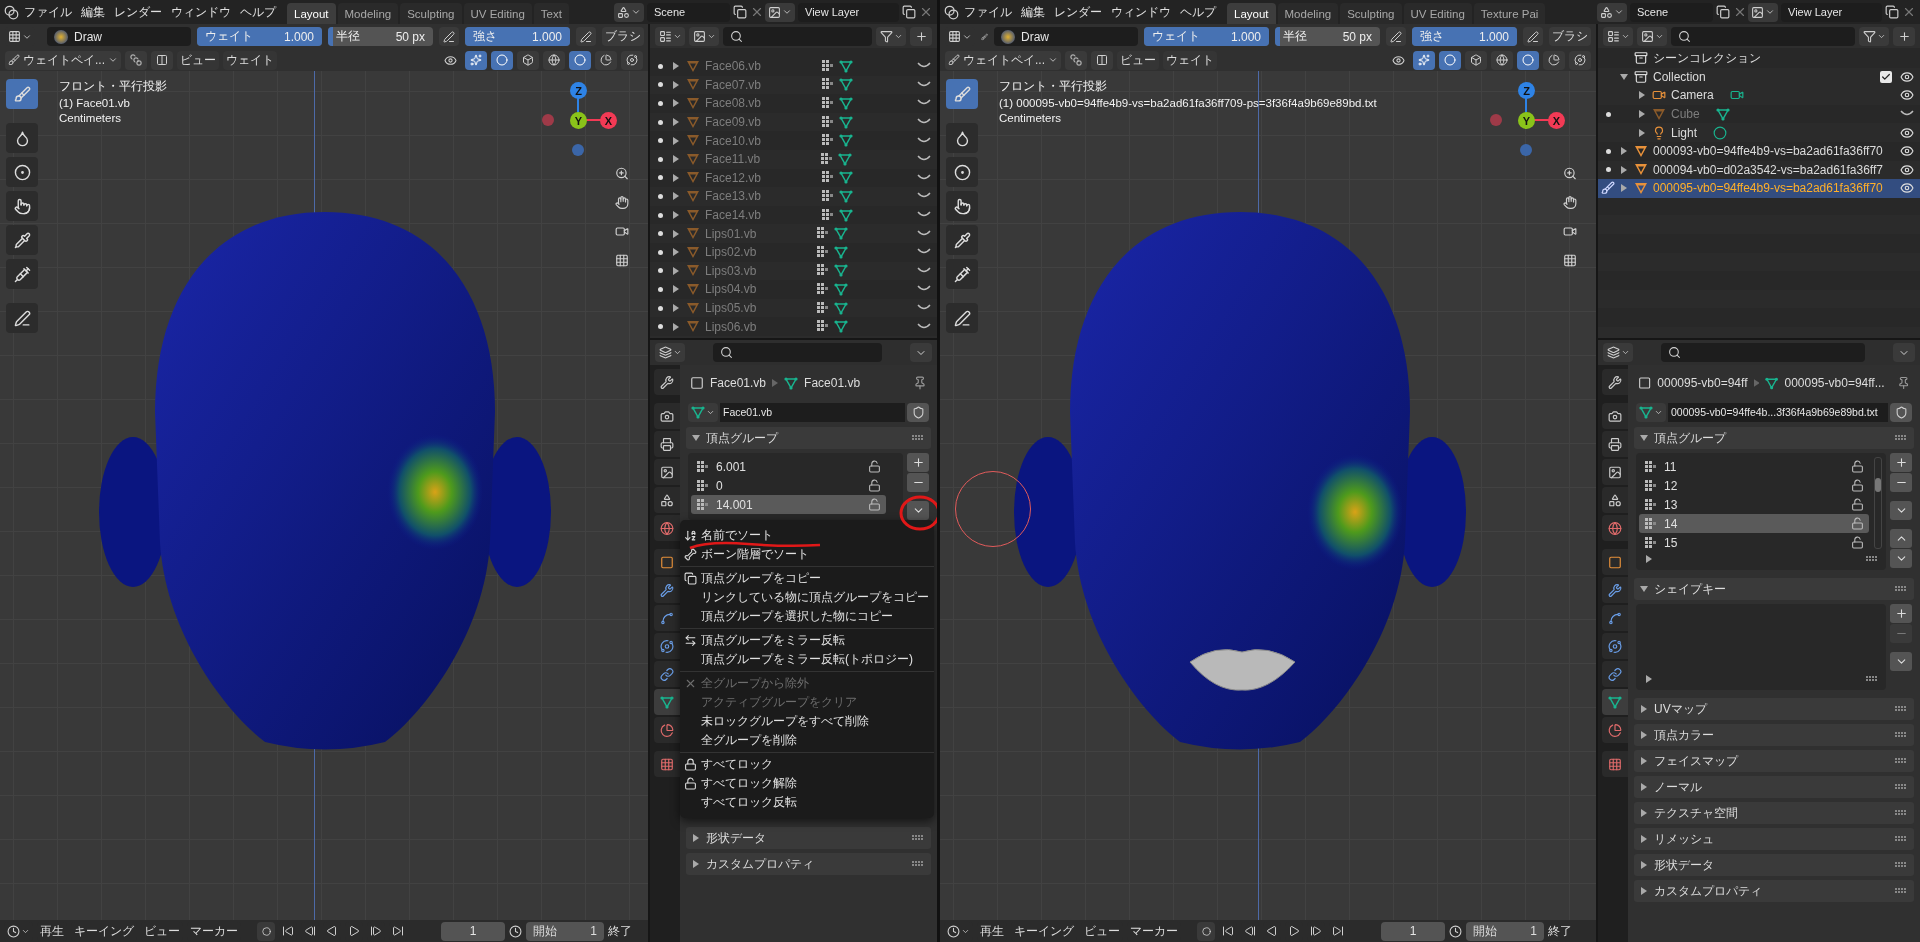 The height and width of the screenshot is (942, 1920). What do you see at coordinates (788, 485) in the screenshot?
I see `list-item: 0` at bounding box center [788, 485].